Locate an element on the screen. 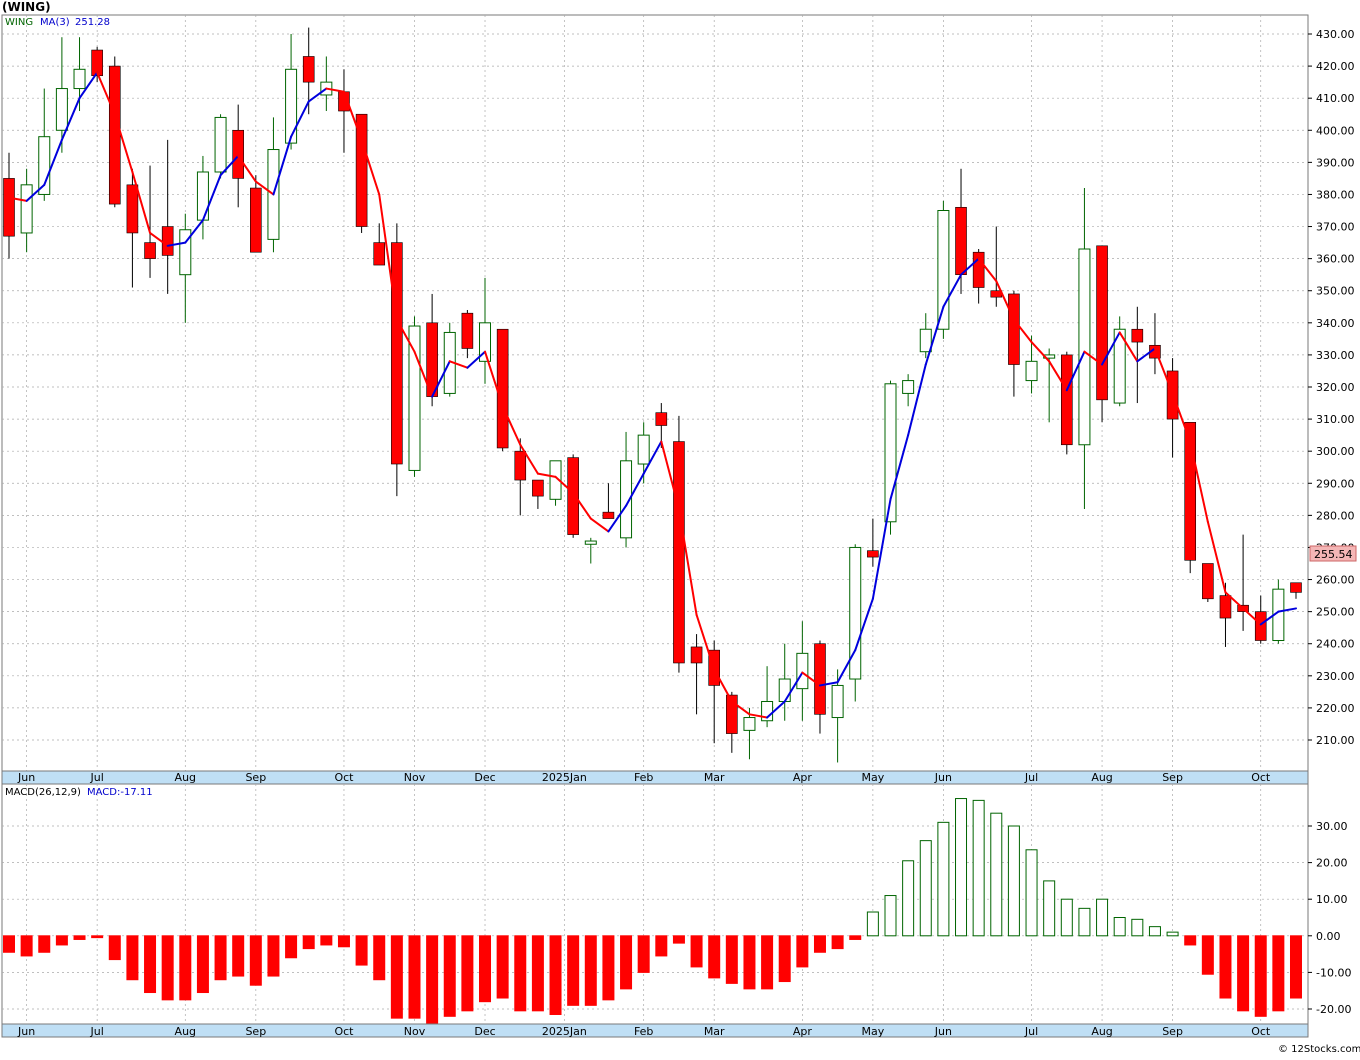 This screenshot has width=1360, height=1060. price-tick-label: 350.00 is located at coordinates (1335, 291).